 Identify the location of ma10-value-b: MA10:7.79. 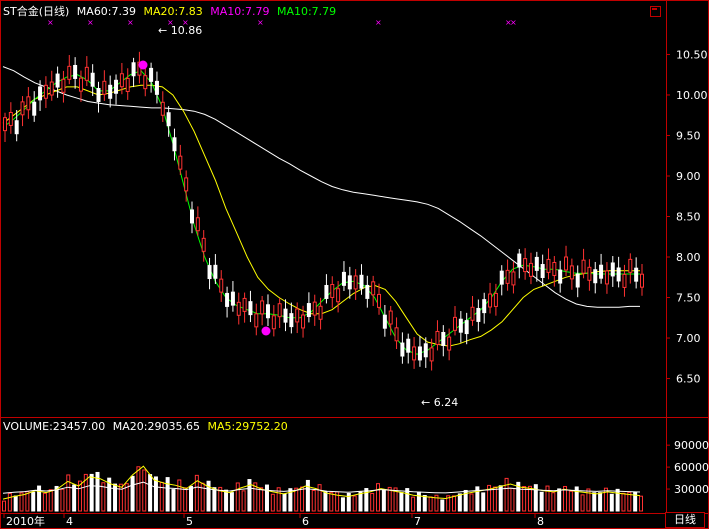
(306, 11).